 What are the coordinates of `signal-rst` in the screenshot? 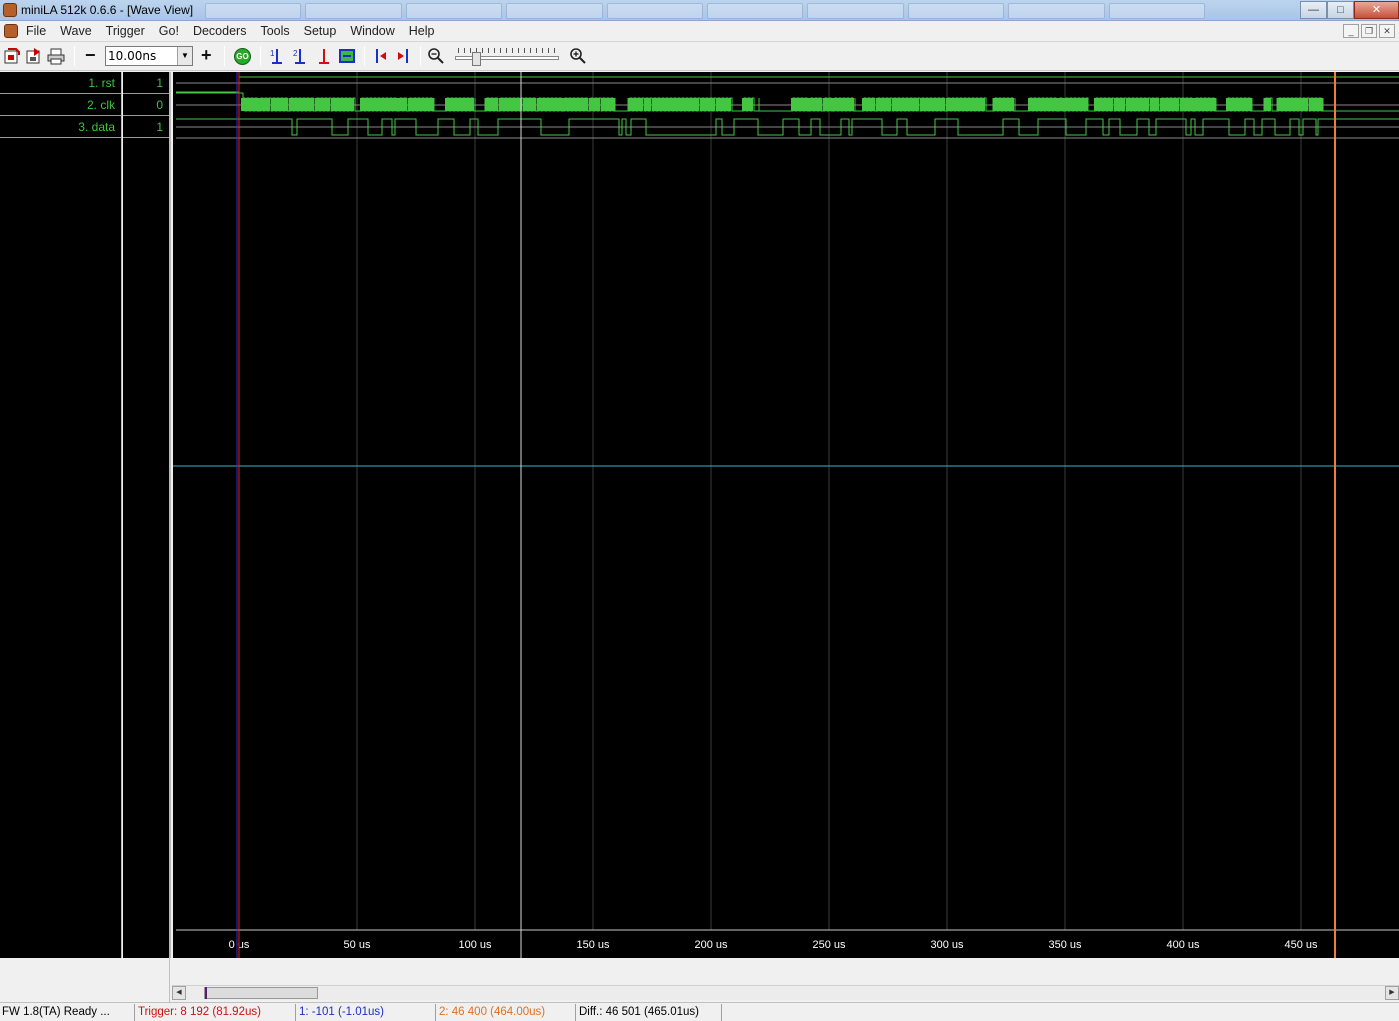 It's located at (787, 84).